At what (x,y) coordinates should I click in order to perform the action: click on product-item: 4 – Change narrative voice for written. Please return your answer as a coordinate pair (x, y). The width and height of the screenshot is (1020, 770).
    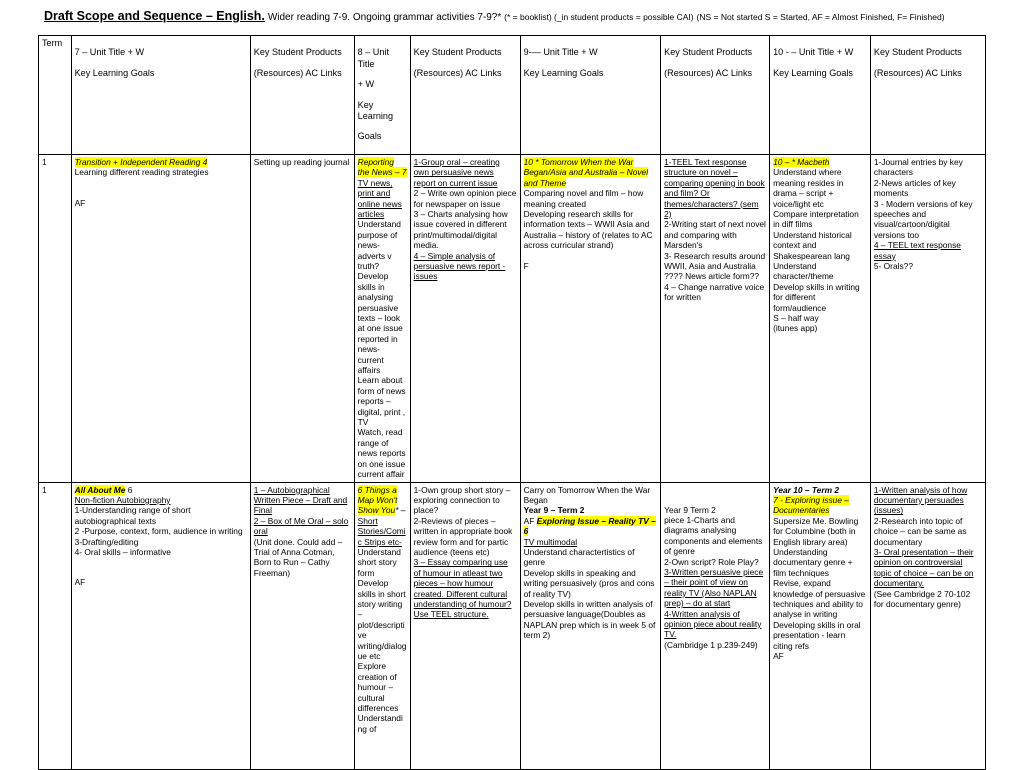
    Looking at the image, I should click on (714, 292).